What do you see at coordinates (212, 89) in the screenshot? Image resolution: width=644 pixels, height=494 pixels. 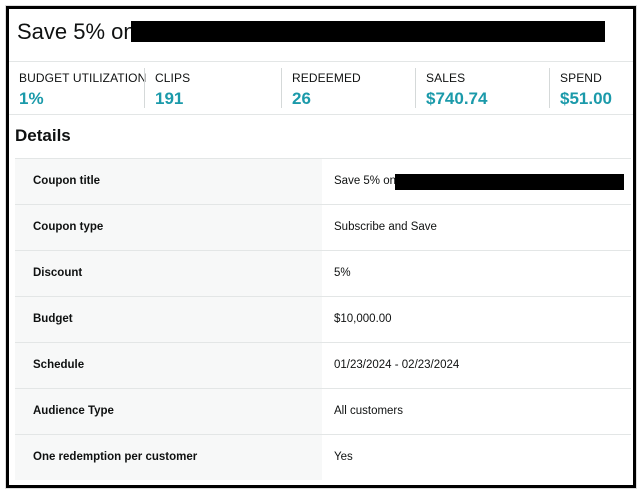 I see `metric-clips: CLIPS 191` at bounding box center [212, 89].